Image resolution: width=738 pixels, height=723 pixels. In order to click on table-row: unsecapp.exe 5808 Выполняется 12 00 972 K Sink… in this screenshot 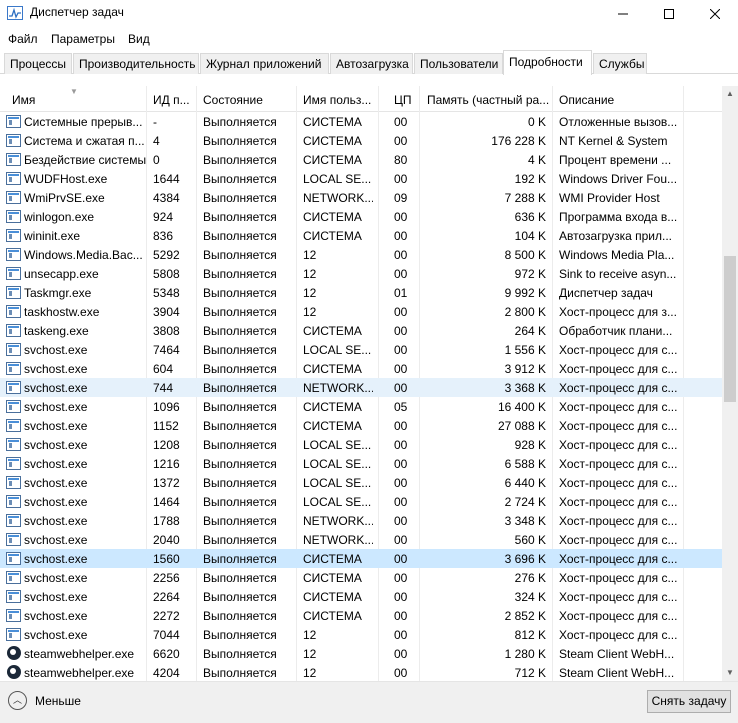, I will do `click(361, 273)`.